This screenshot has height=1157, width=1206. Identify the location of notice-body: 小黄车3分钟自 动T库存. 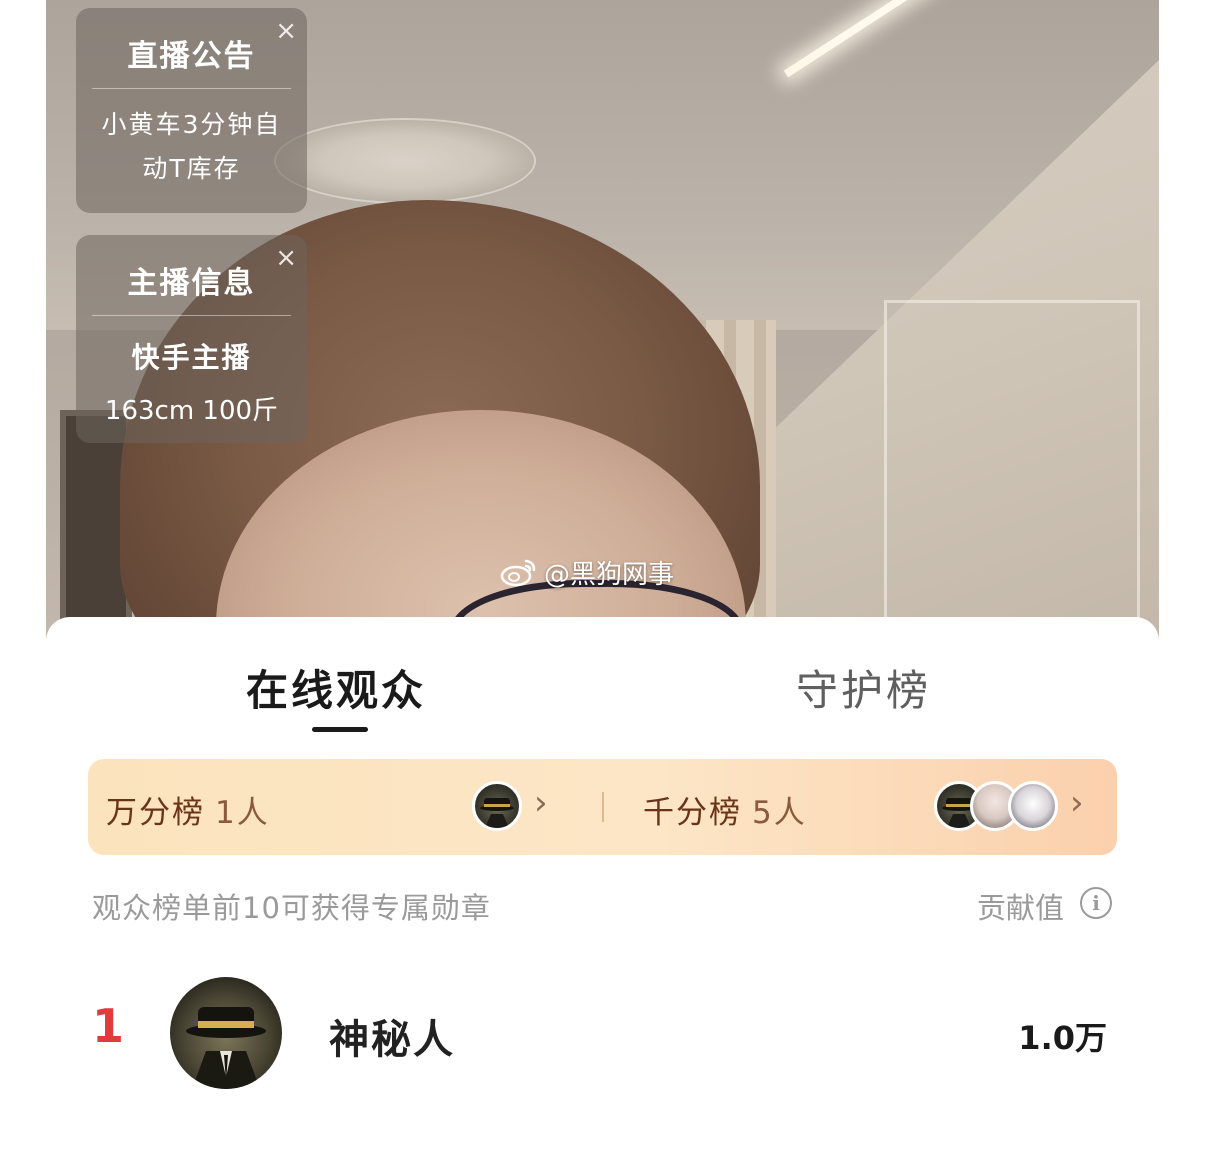
(191, 140).